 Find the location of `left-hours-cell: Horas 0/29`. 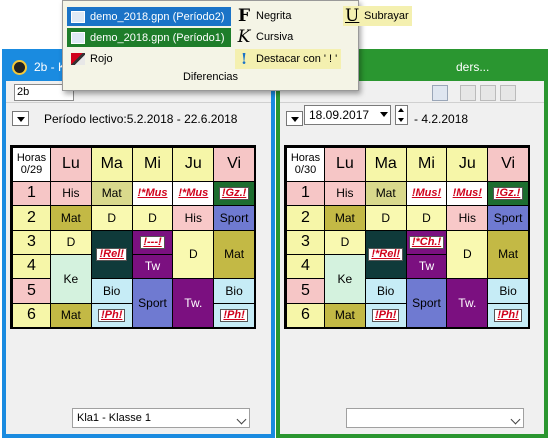

left-hours-cell: Horas 0/29 is located at coordinates (31, 164).